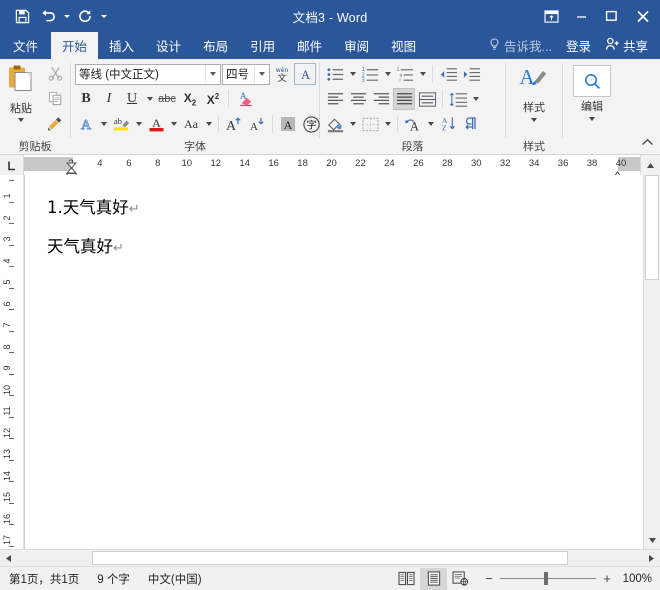  I want to click on bullets-icon, so click(335, 74).